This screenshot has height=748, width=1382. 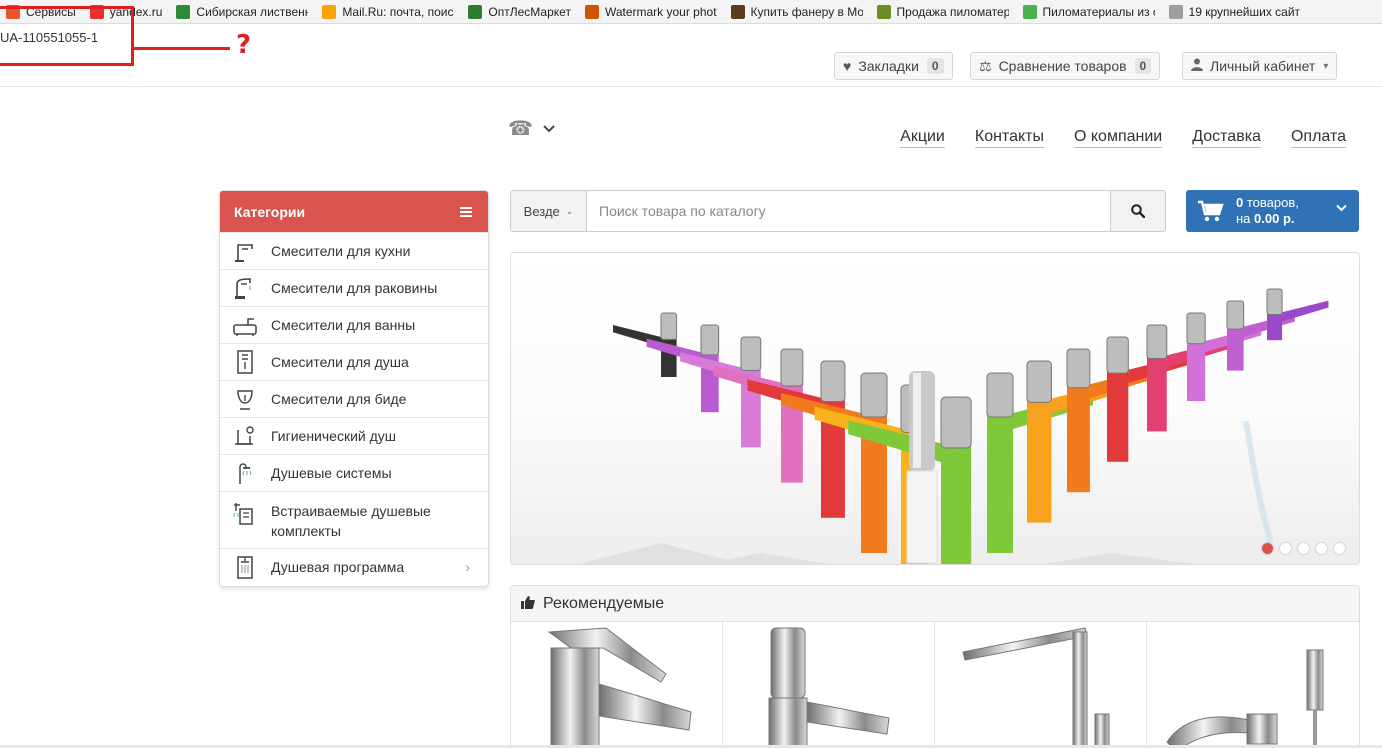 I want to click on wishlist-label: Закладки, so click(x=888, y=66).